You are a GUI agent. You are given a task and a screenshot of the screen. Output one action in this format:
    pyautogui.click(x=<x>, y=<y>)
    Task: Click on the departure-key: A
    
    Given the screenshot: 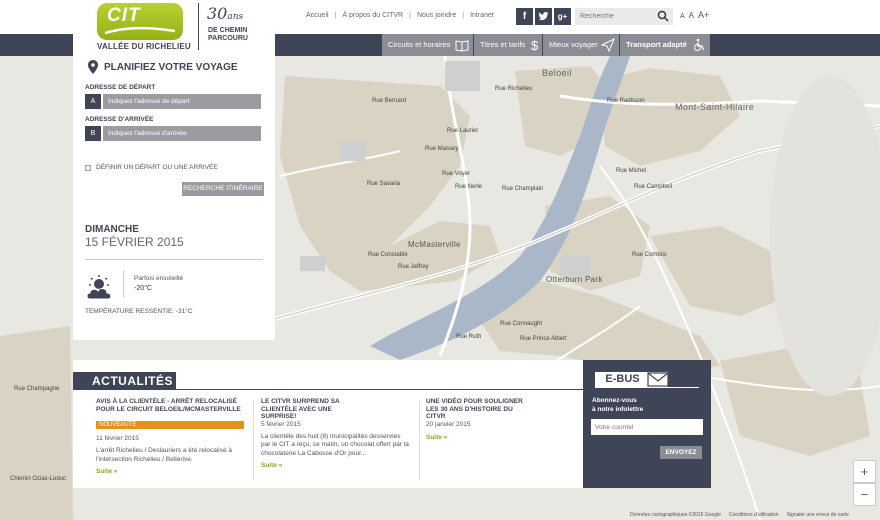 What is the action you would take?
    pyautogui.click(x=93, y=101)
    